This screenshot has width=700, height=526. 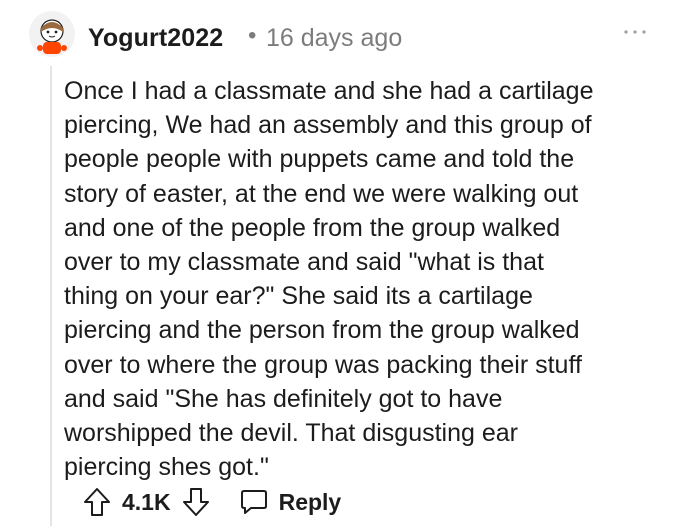 What do you see at coordinates (52, 34) in the screenshot?
I see `snoo-avatar-icon` at bounding box center [52, 34].